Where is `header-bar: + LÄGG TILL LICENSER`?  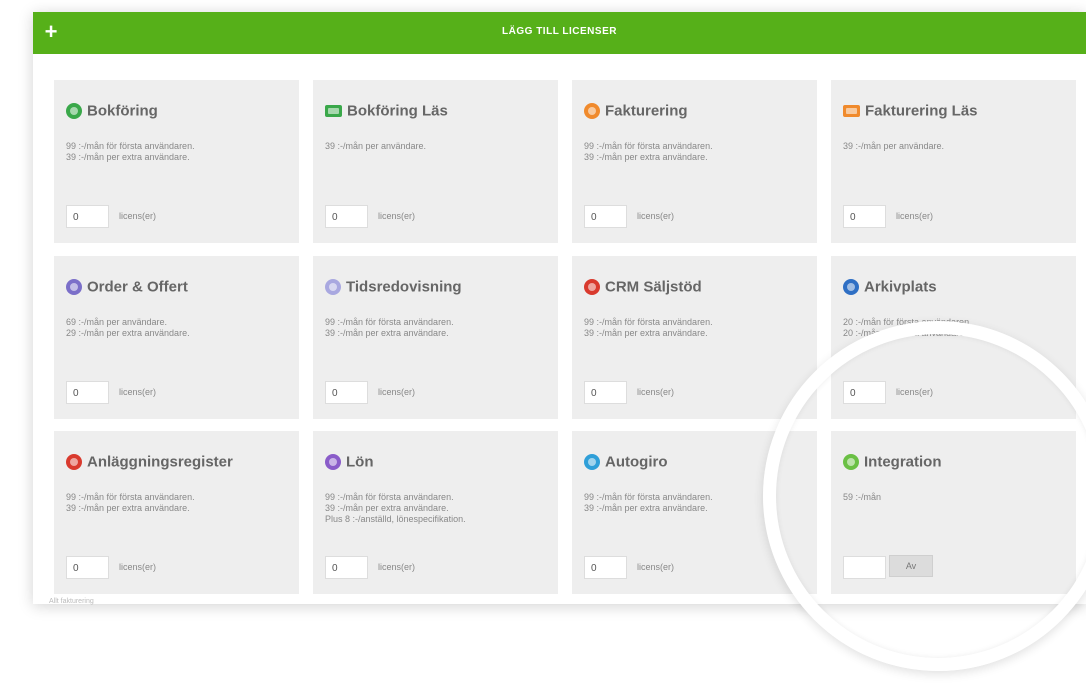 header-bar: + LÄGG TILL LICENSER is located at coordinates (559, 33).